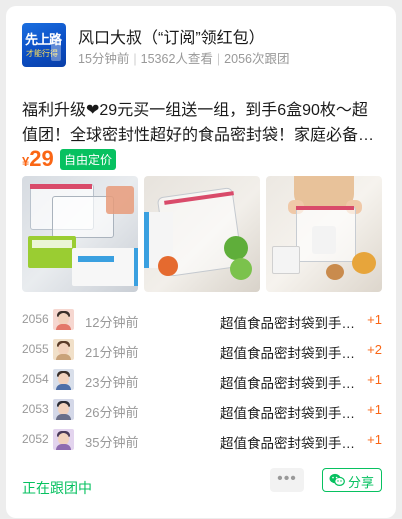  Describe the element at coordinates (104, 59) in the screenshot. I see `posted-time: 15分钟前` at that location.